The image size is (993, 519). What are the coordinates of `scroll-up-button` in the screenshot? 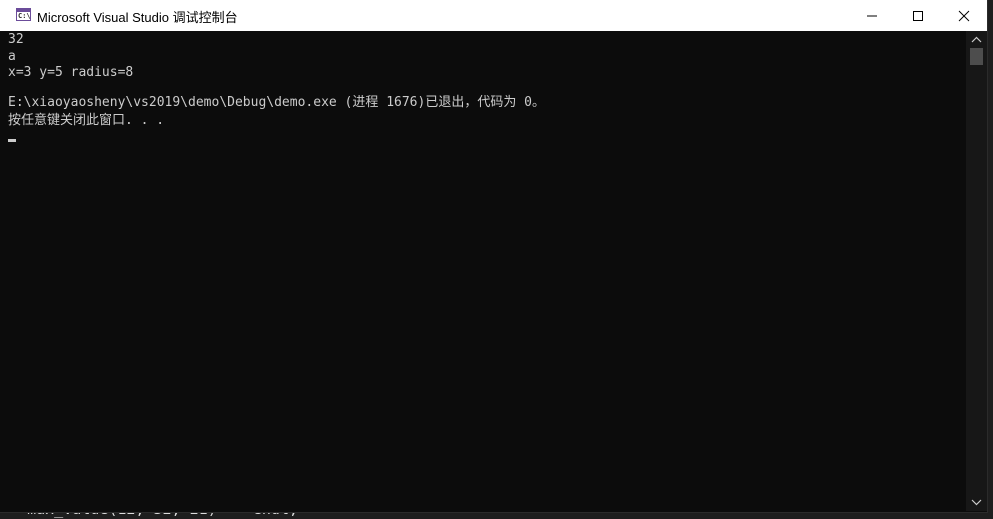 It's located at (976, 39).